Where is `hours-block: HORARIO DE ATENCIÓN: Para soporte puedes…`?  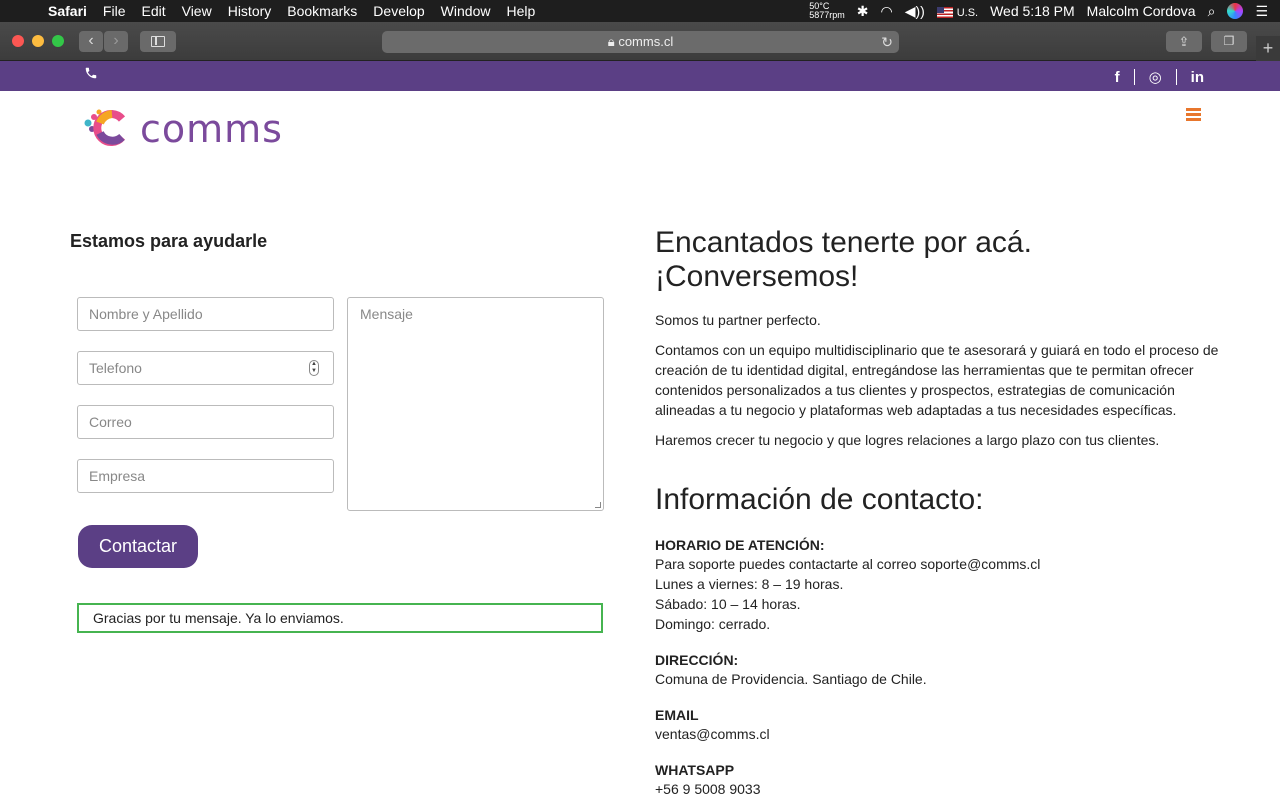
hours-block: HORARIO DE ATENCIÓN: Para soporte puedes… is located at coordinates (940, 585).